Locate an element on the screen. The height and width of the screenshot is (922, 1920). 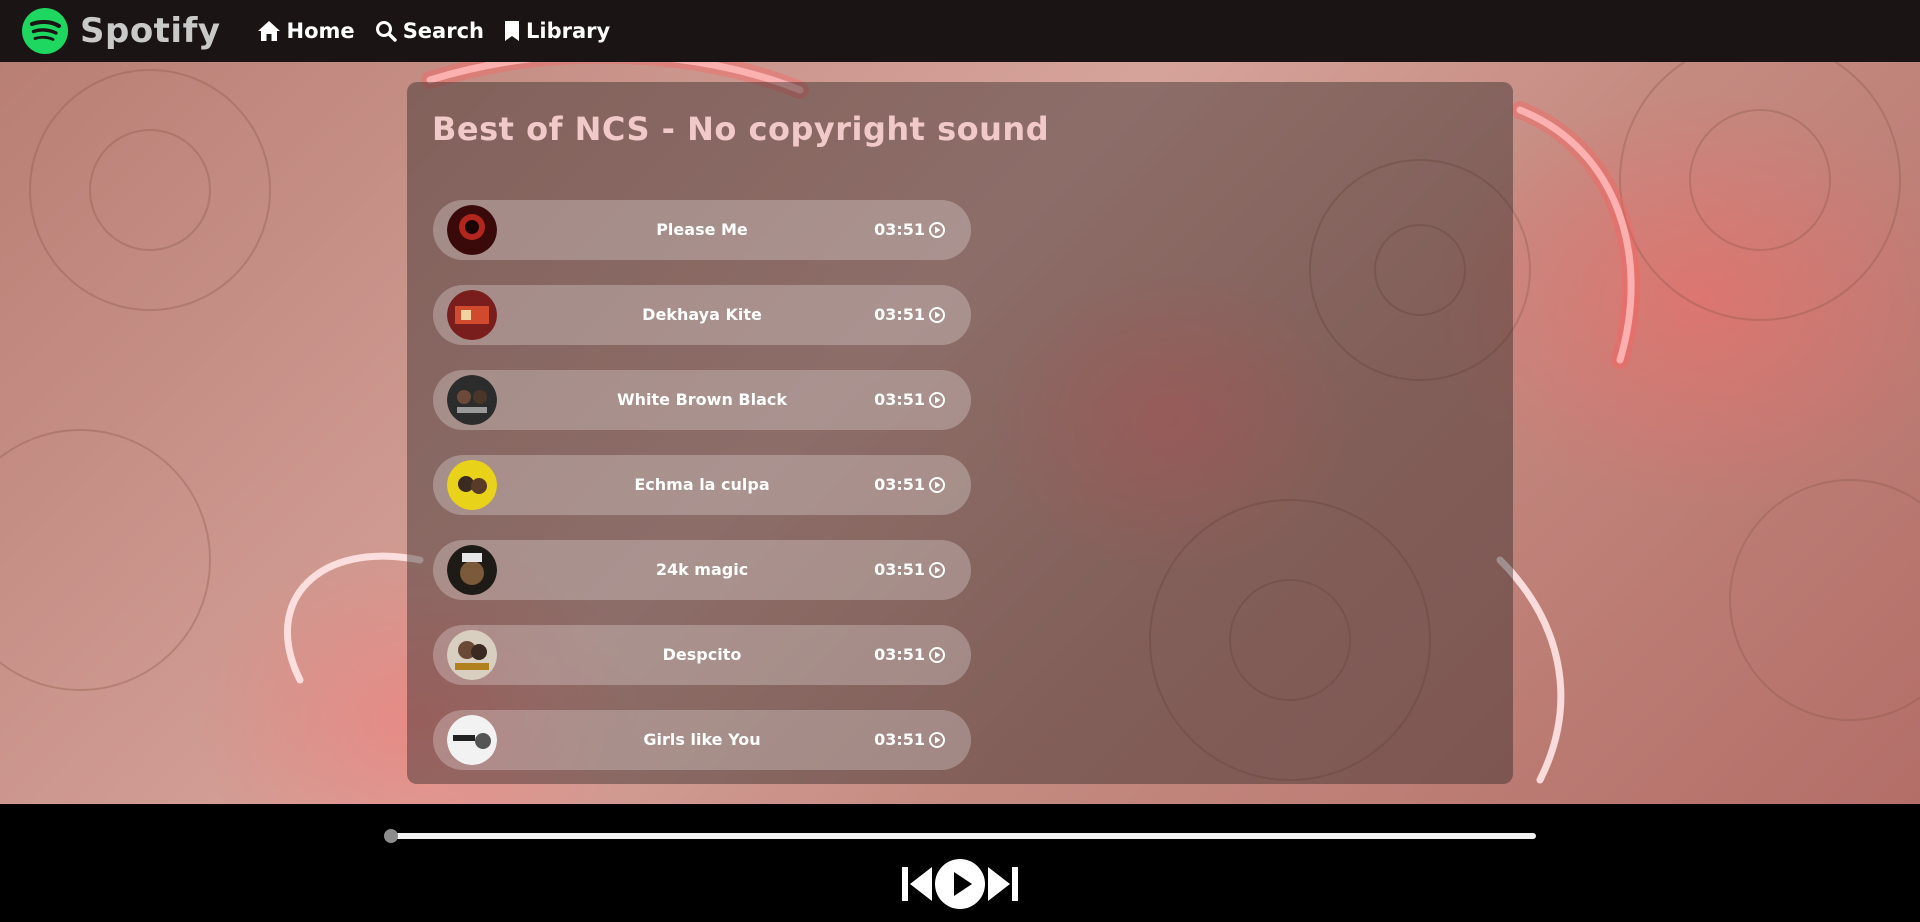
song-item: Echma la culpa 03:51 is located at coordinates (702, 485).